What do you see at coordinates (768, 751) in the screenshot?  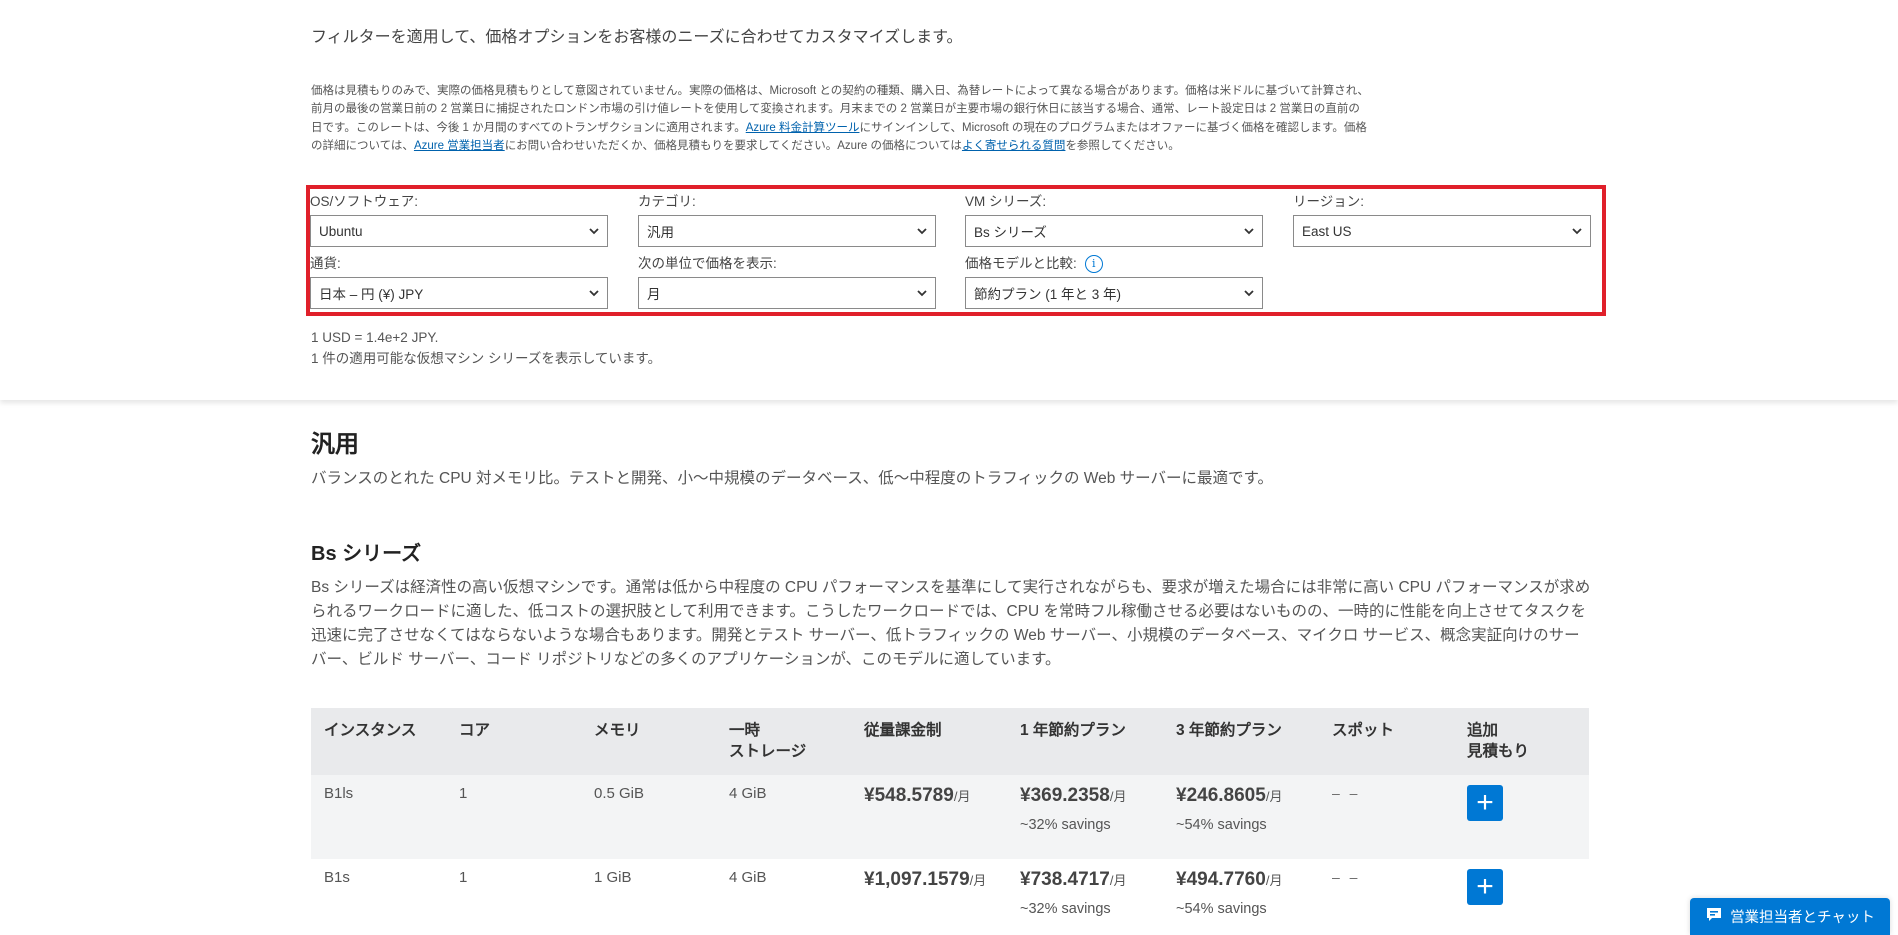 I see `header-storage-line2: ストレージ` at bounding box center [768, 751].